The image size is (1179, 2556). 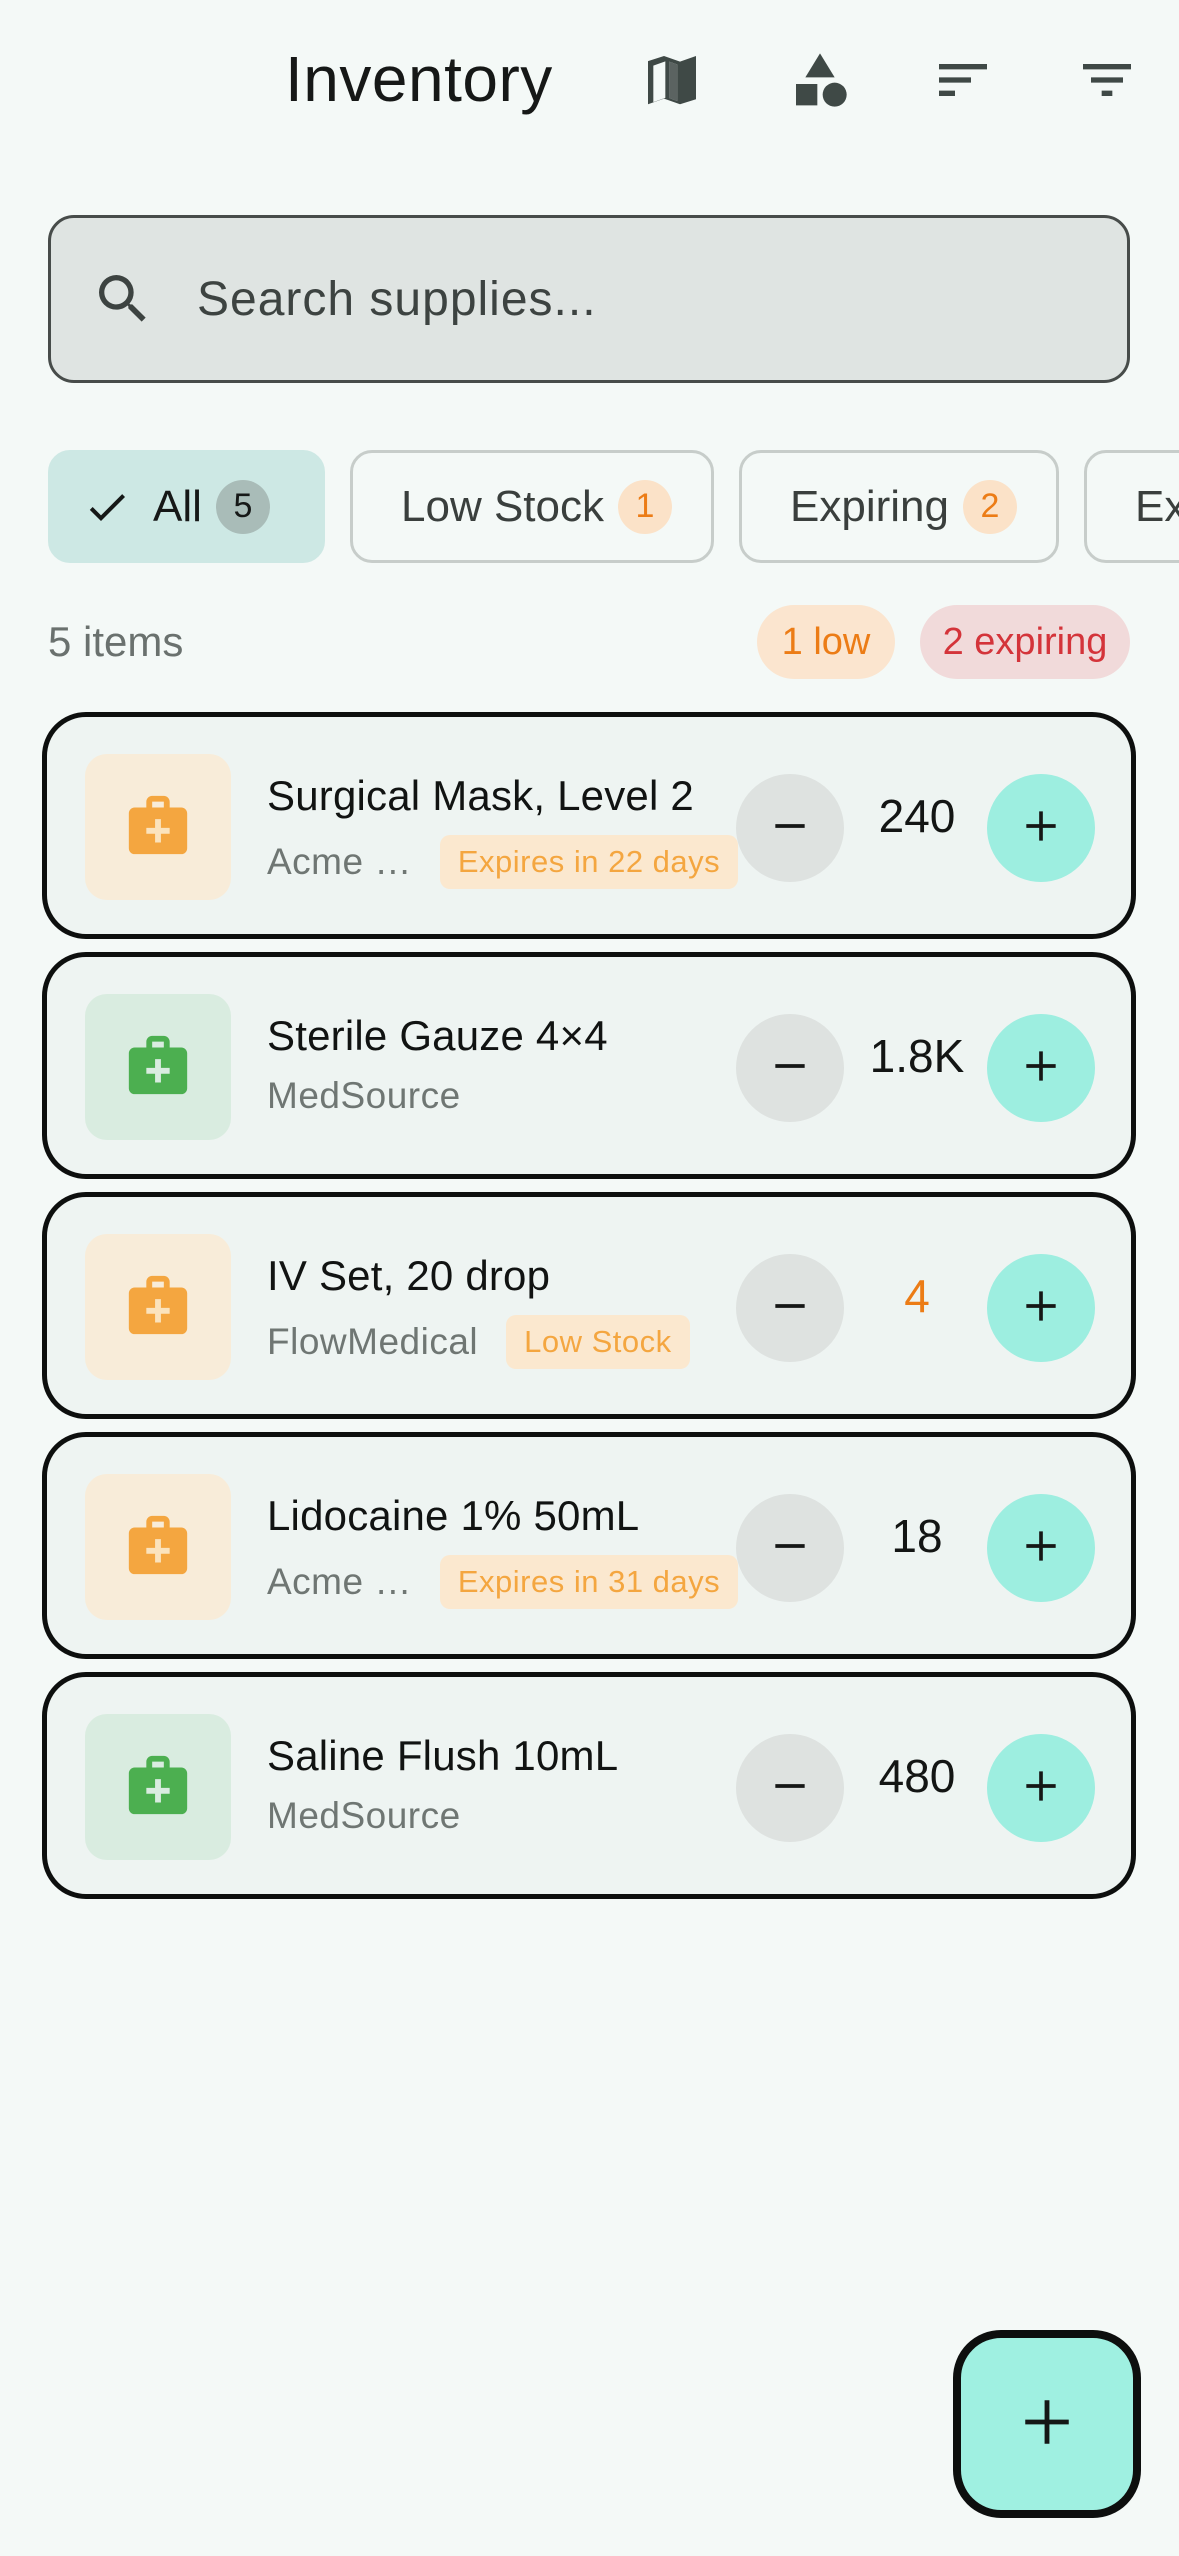 I want to click on filter-button, so click(x=1107, y=82).